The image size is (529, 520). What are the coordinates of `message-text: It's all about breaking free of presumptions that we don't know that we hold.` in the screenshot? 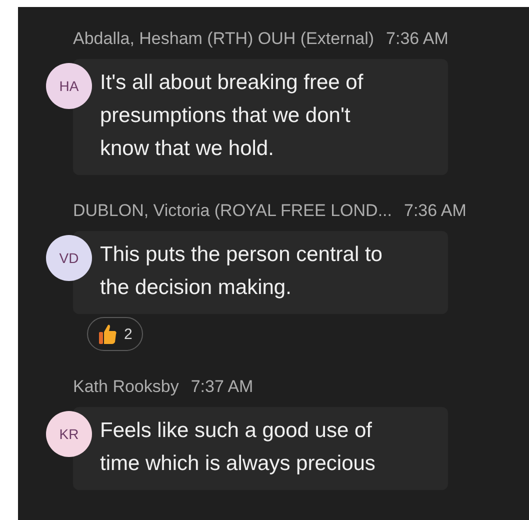 It's located at (232, 116).